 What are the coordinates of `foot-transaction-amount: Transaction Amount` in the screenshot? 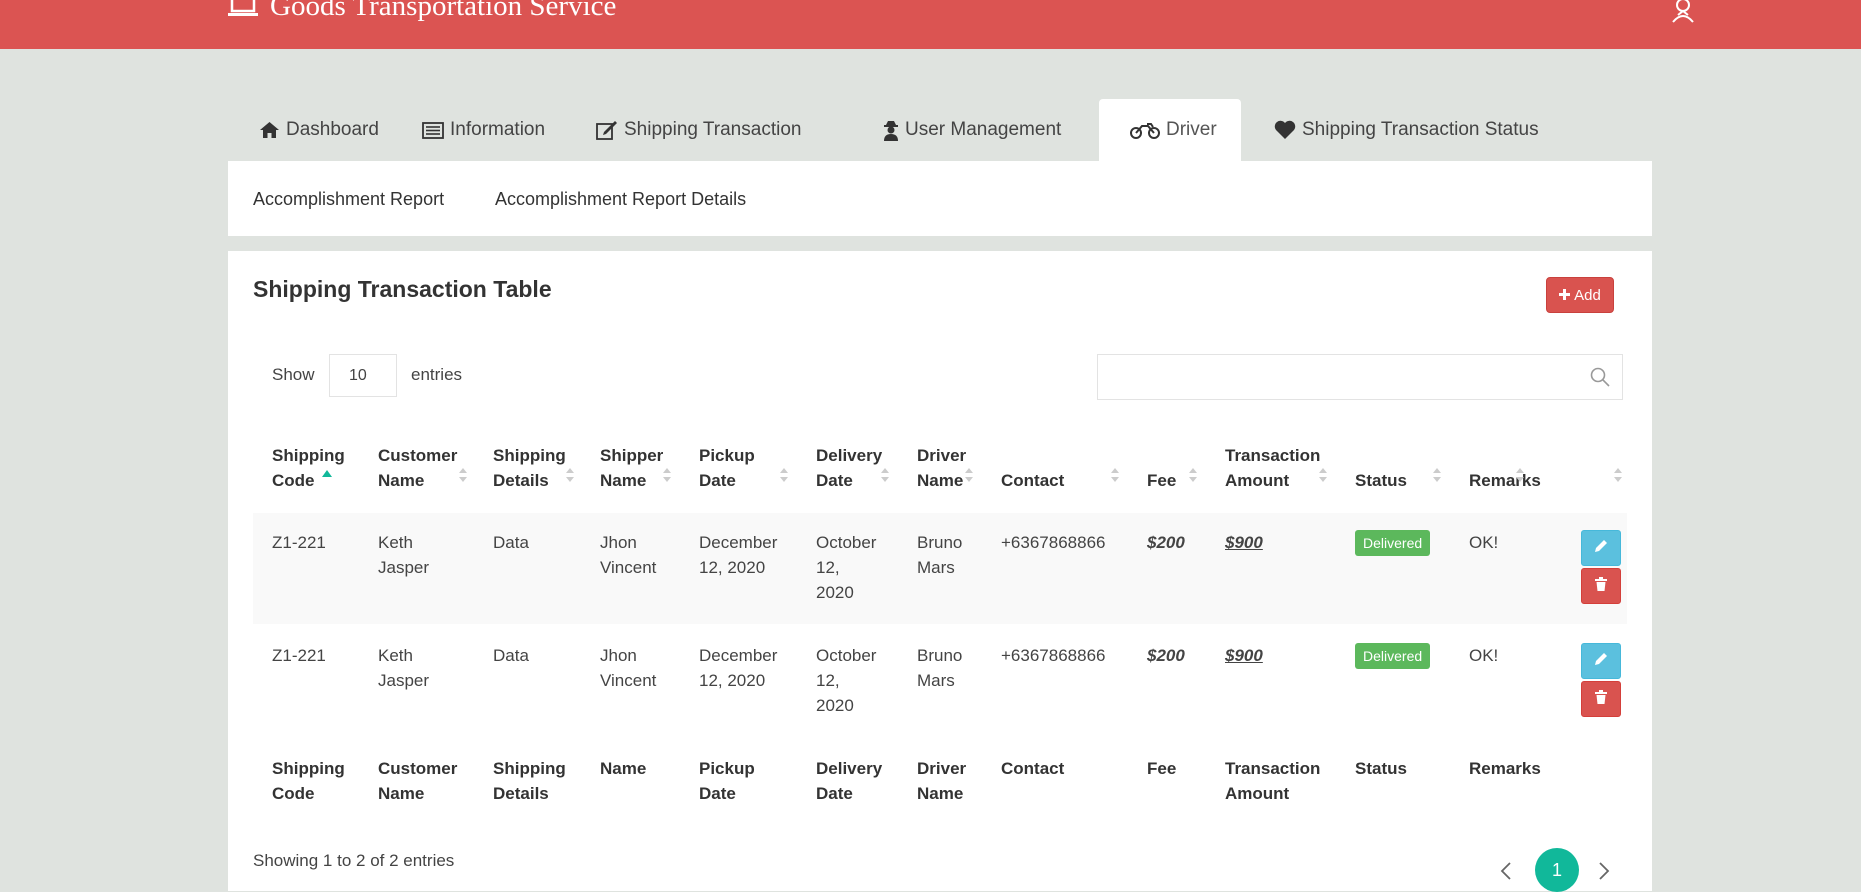 It's located at (1273, 781).